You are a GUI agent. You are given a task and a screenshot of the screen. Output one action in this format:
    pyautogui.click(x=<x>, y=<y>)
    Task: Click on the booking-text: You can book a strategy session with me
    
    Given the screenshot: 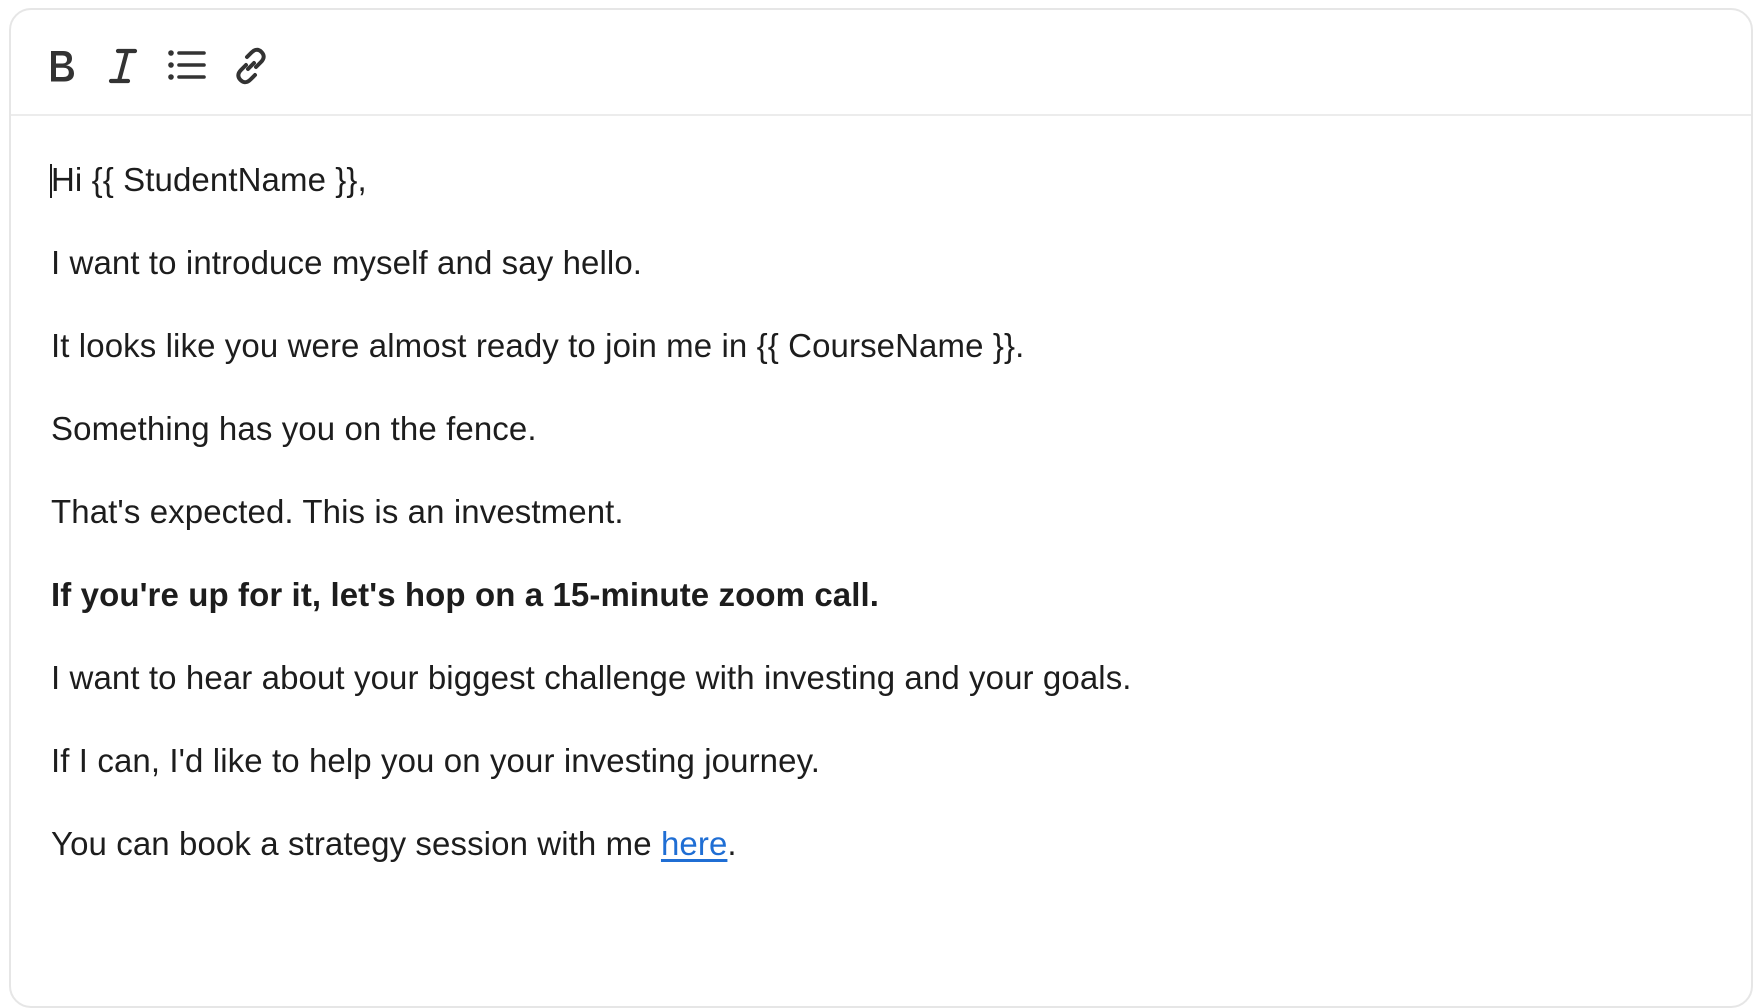 What is the action you would take?
    pyautogui.click(x=356, y=843)
    